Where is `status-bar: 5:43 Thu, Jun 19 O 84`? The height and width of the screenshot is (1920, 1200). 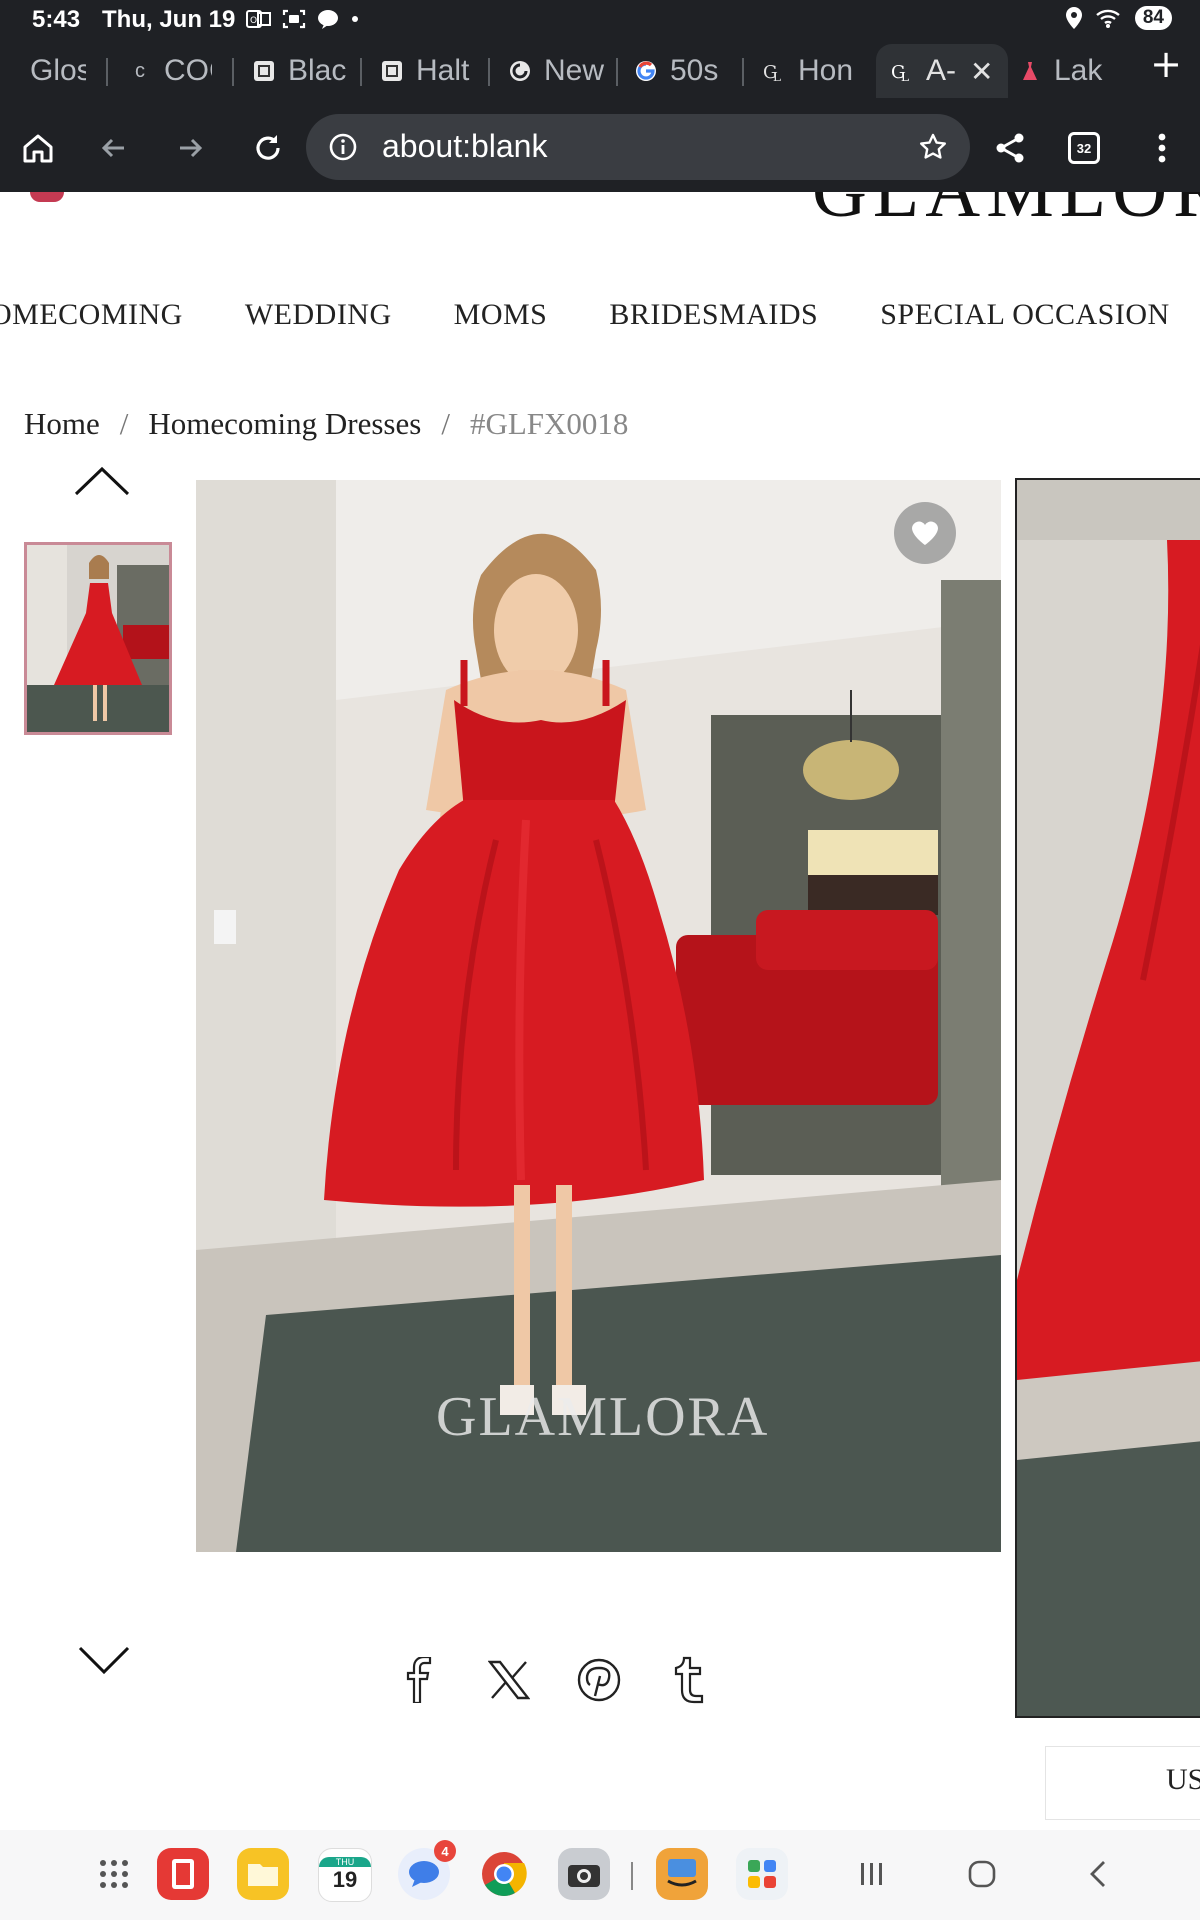
status-bar: 5:43 Thu, Jun 19 O 84 is located at coordinates (600, 19).